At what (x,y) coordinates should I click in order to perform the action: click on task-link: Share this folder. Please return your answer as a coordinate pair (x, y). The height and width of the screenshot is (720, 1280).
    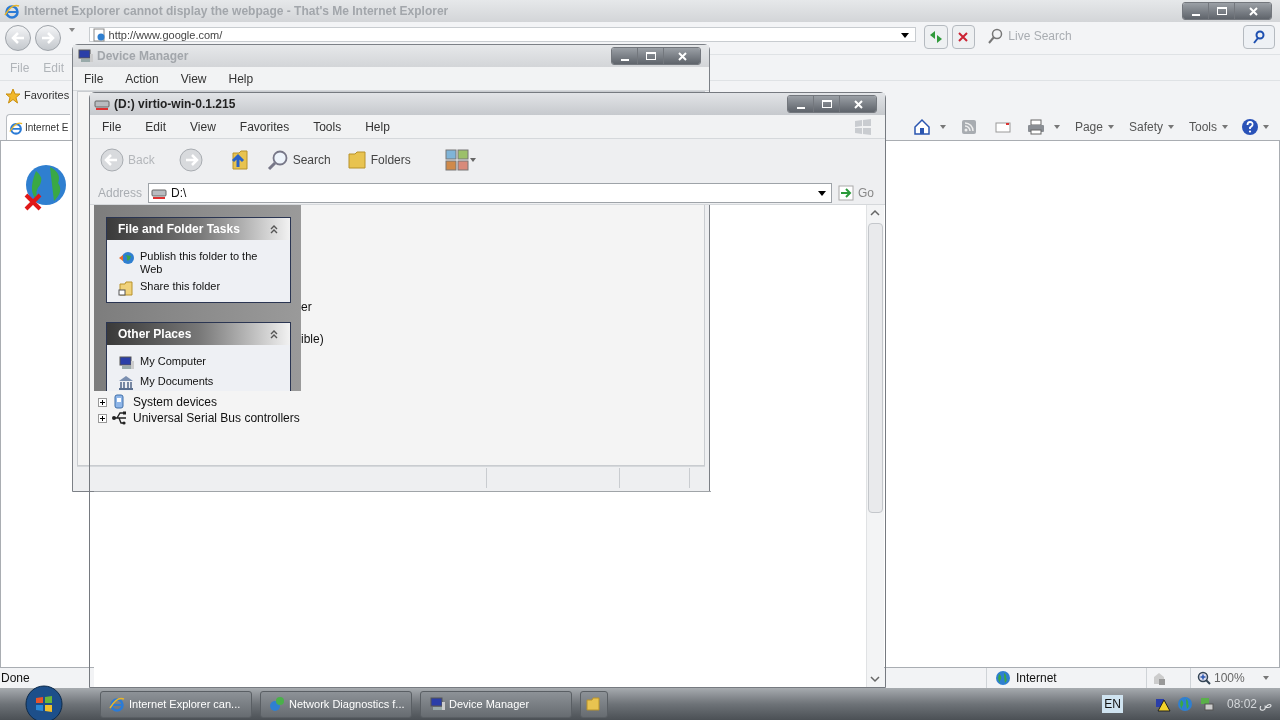
    Looking at the image, I should click on (209, 286).